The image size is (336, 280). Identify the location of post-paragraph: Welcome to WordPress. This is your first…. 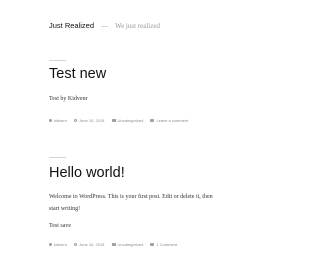
(131, 197).